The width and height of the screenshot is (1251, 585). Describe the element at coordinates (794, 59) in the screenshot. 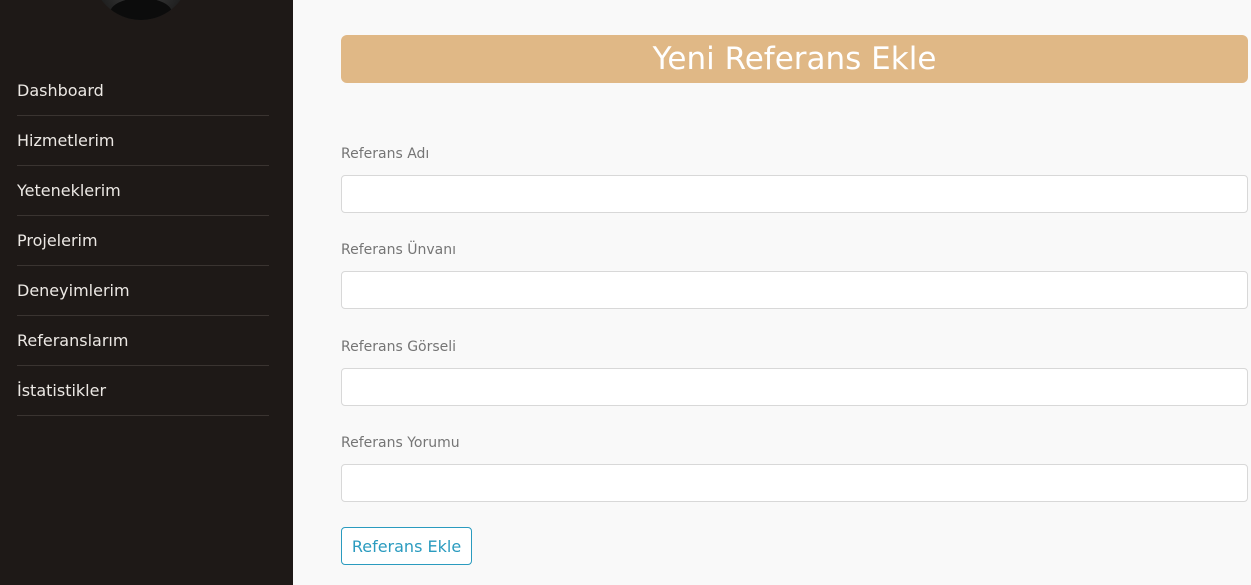

I see `page-title: Yeni Referans Ekle` at that location.